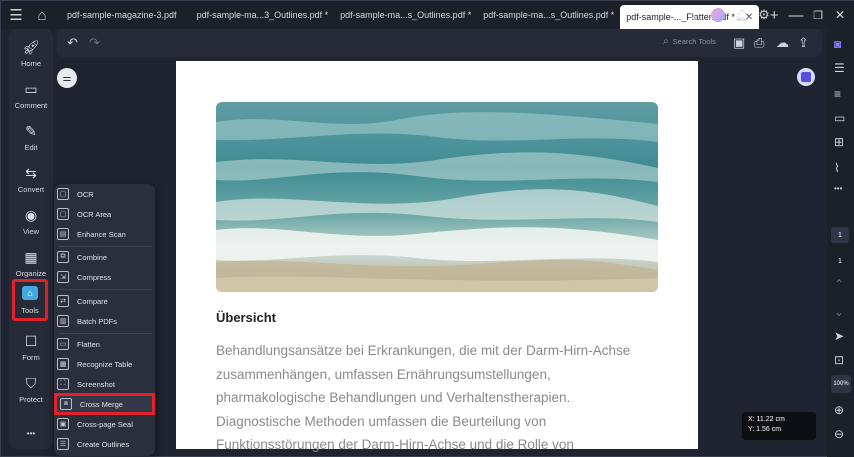 This screenshot has width=854, height=457. I want to click on menu-item-enhance-scan: ▤ Enhance Scan, so click(104, 234).